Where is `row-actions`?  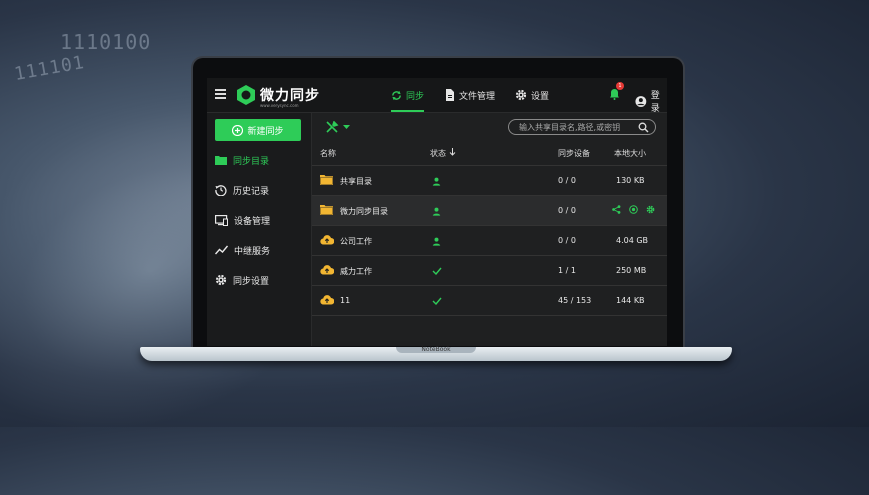
row-actions is located at coordinates (633, 209).